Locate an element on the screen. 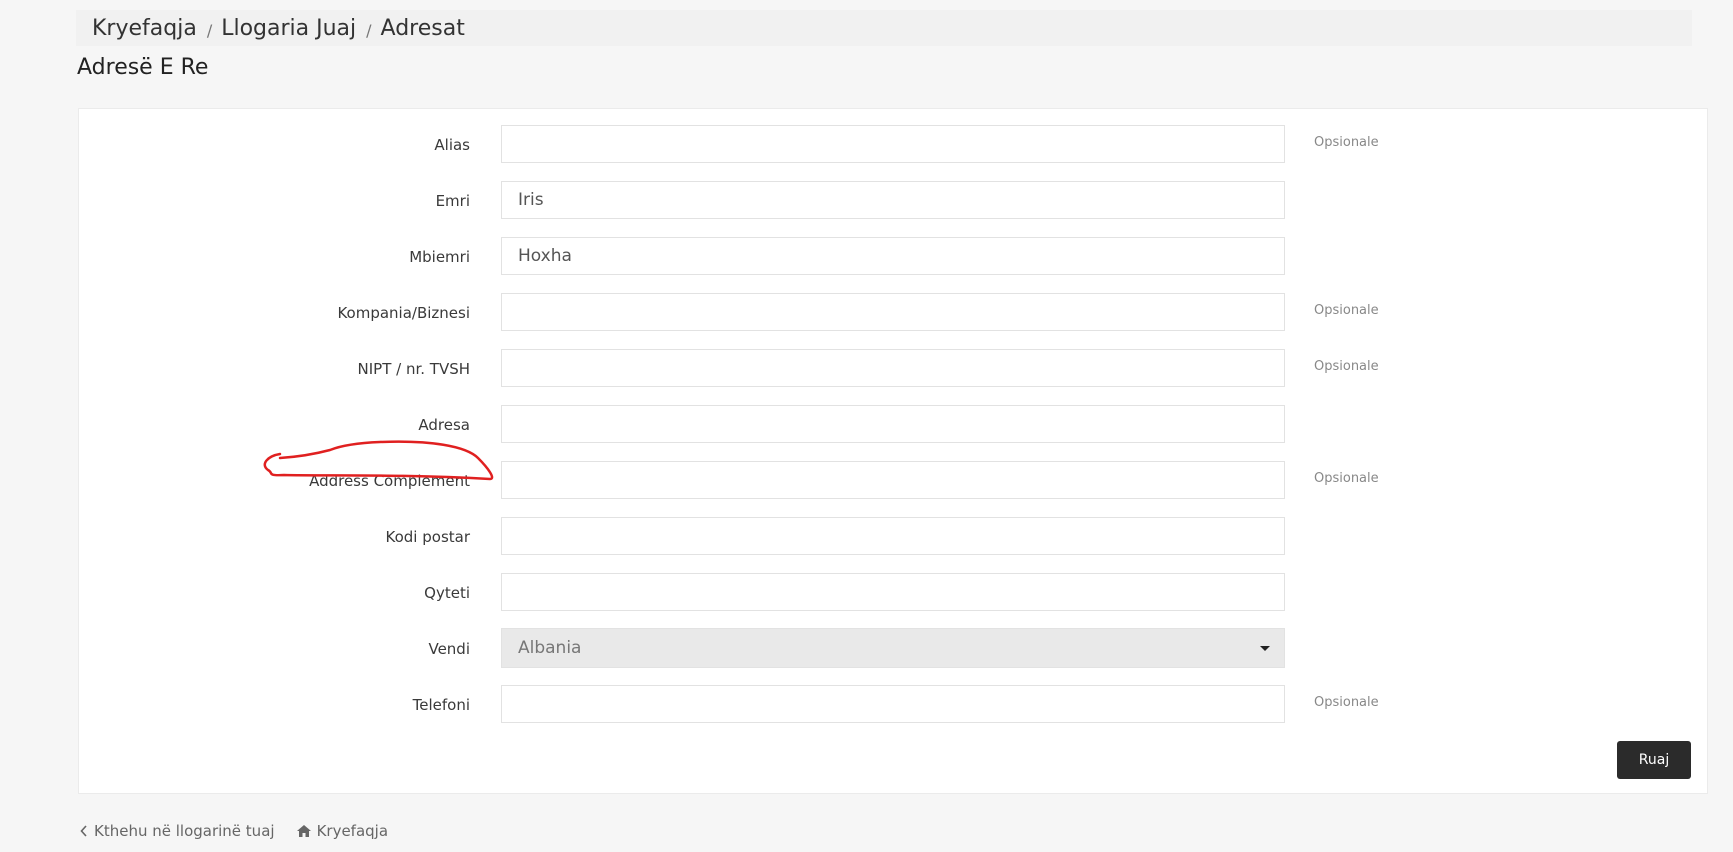  country-label: Vendi is located at coordinates (449, 649).